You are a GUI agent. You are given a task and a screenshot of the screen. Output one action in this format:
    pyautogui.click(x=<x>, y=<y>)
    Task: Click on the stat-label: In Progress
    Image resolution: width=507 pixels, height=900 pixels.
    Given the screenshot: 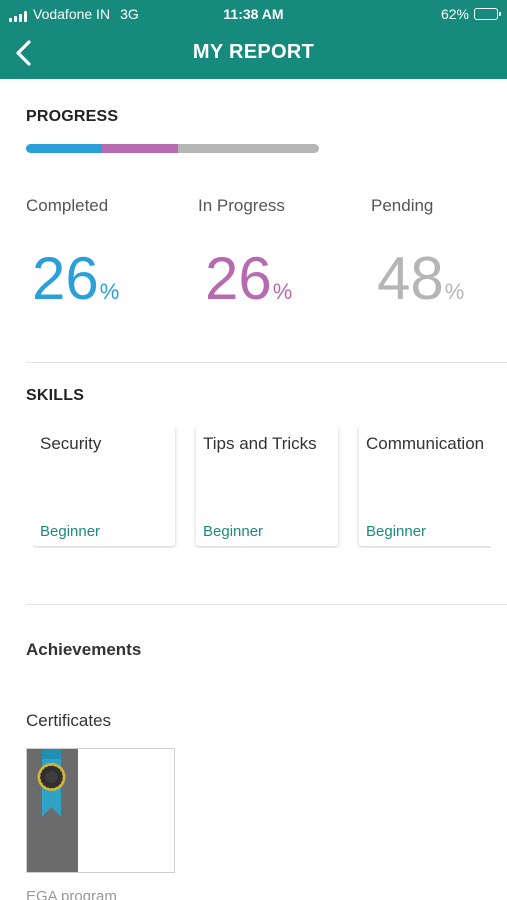 What is the action you would take?
    pyautogui.click(x=241, y=205)
    